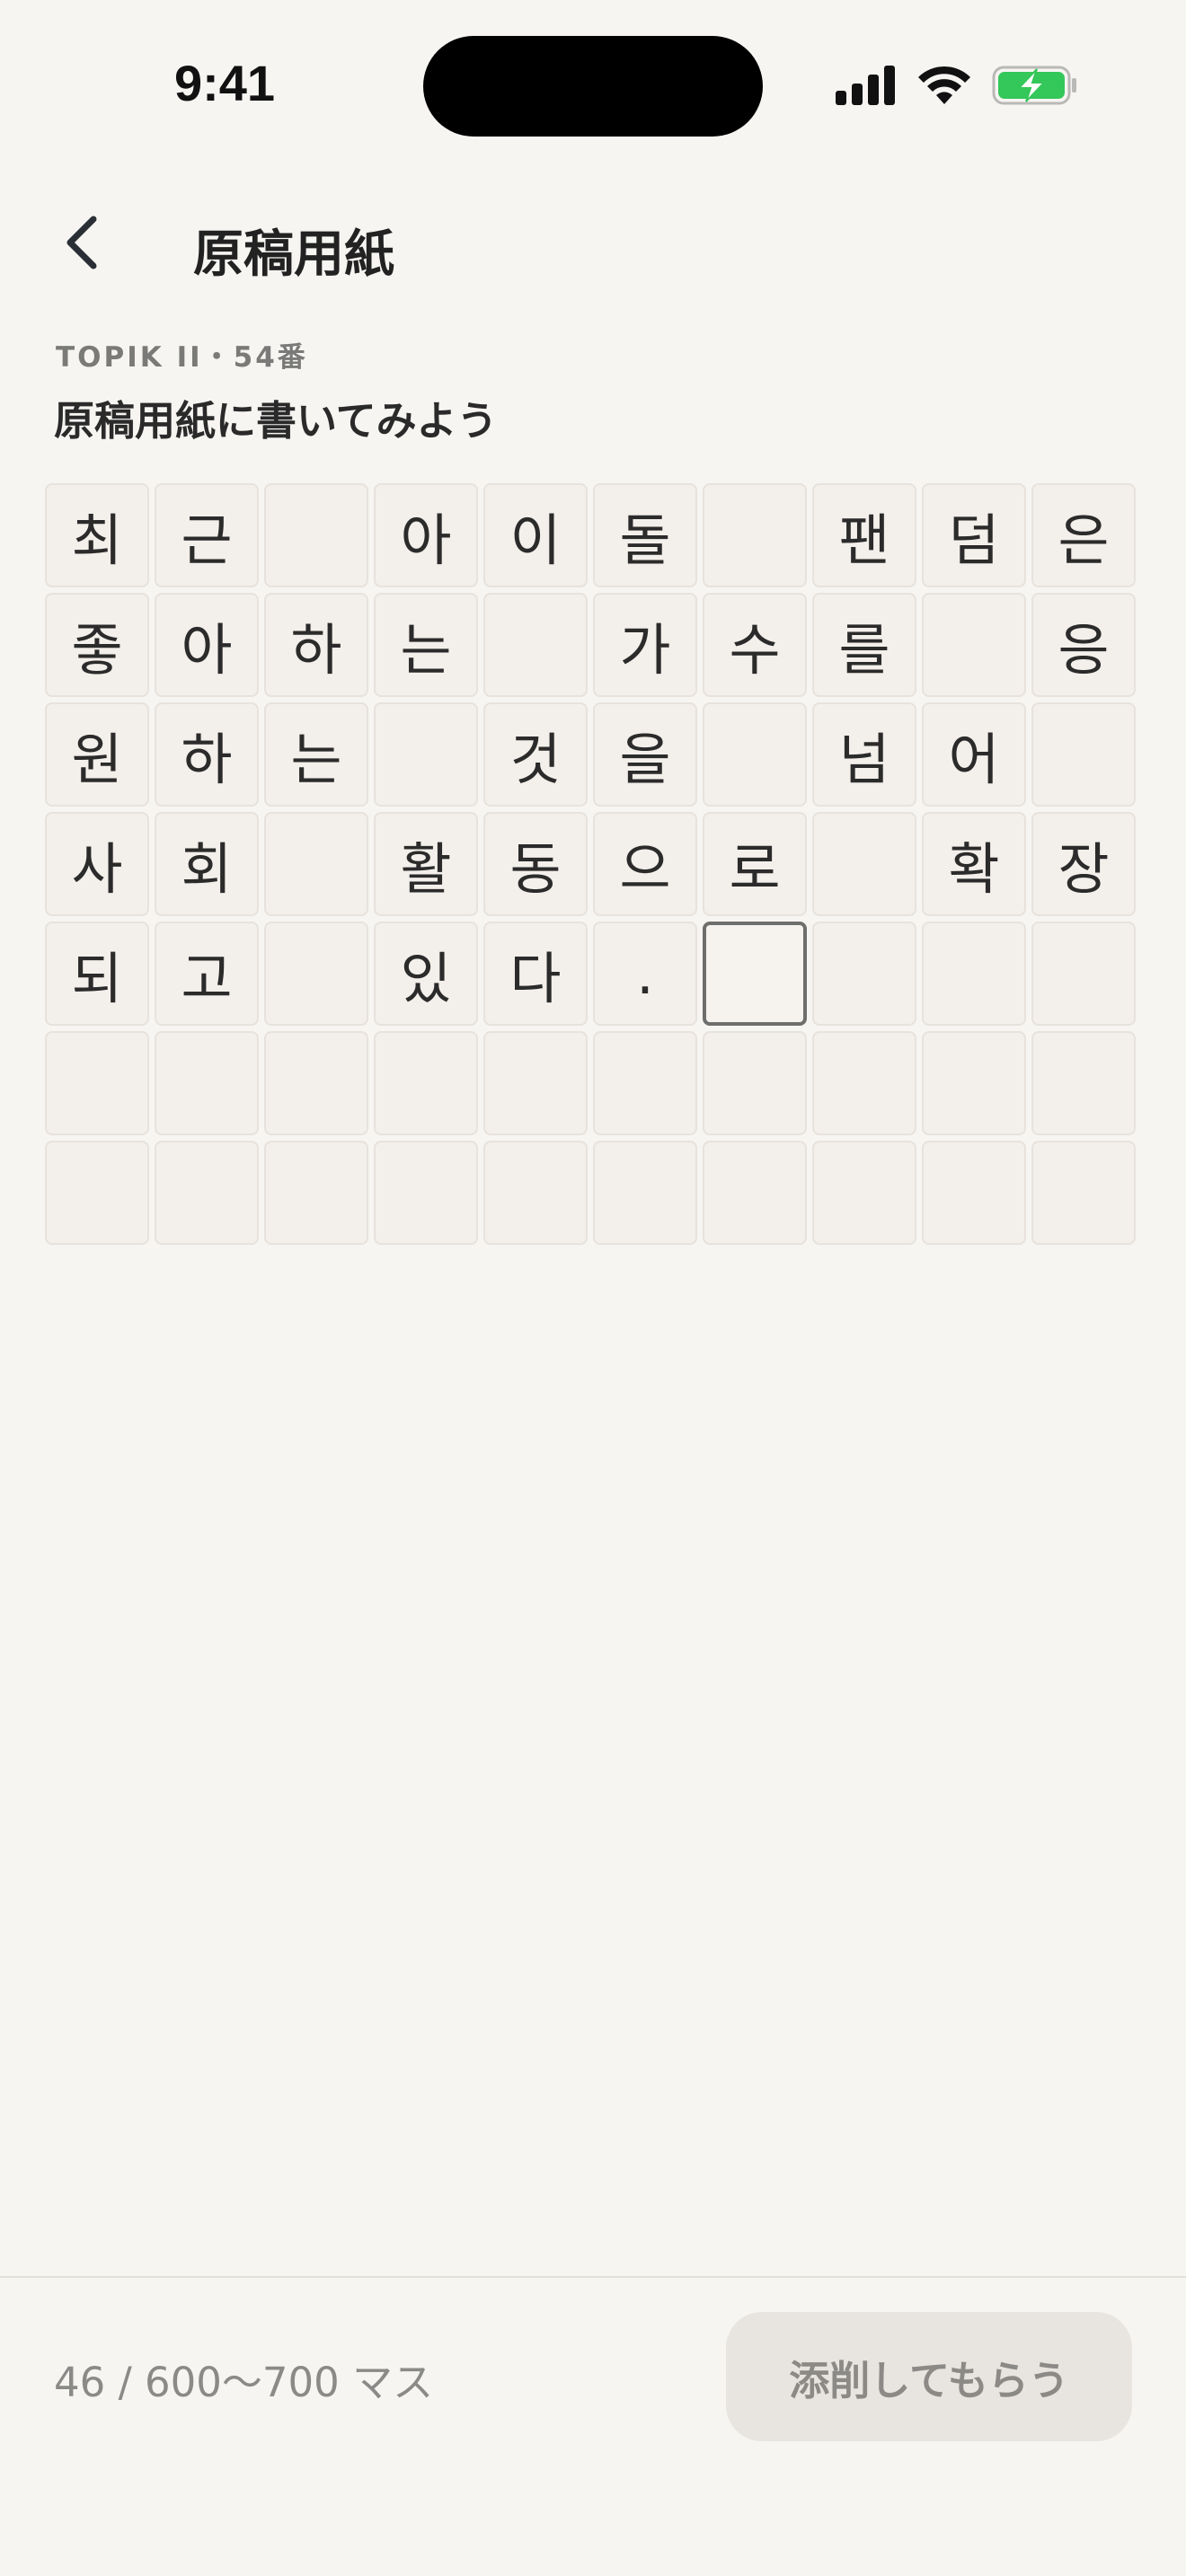  I want to click on exam-subtitle: TOPIK II・54番, so click(182, 357).